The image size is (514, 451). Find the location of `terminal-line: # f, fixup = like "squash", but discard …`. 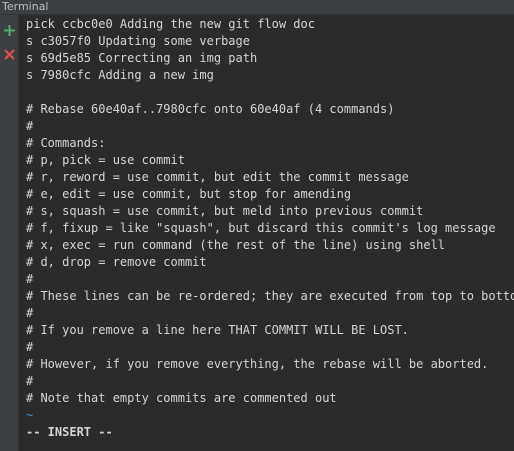

terminal-line: # f, fixup = like "squash", but discard … is located at coordinates (261, 228).